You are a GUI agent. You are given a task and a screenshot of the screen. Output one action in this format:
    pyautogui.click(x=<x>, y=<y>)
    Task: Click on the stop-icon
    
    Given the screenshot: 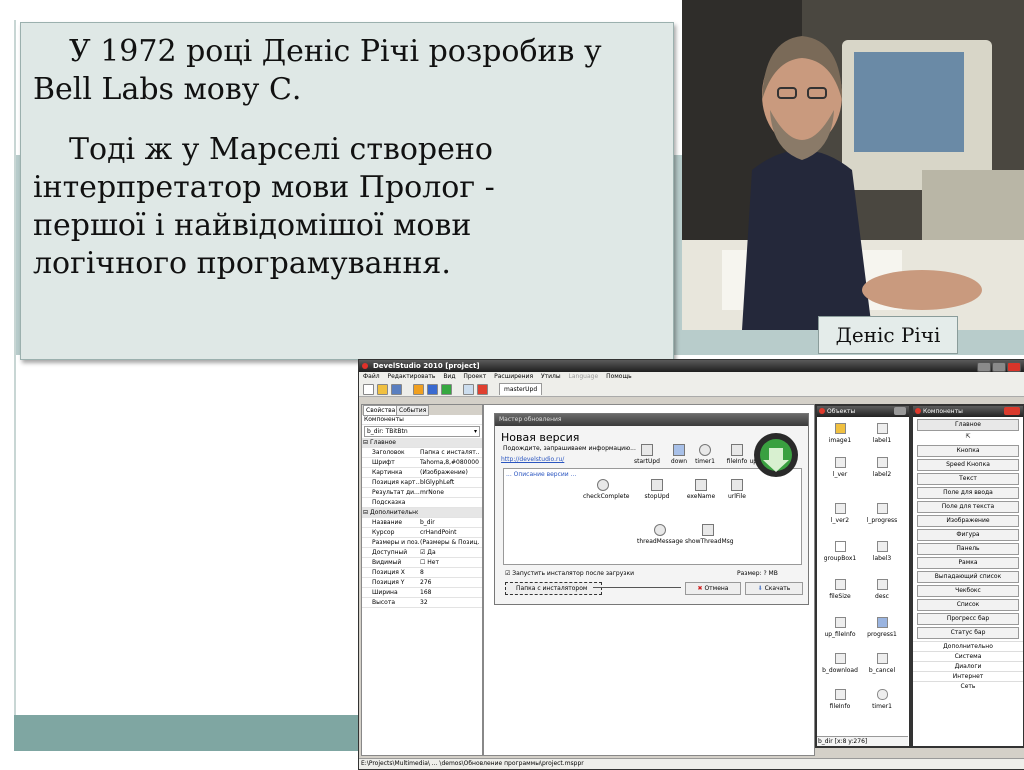 What is the action you would take?
    pyautogui.click(x=432, y=389)
    